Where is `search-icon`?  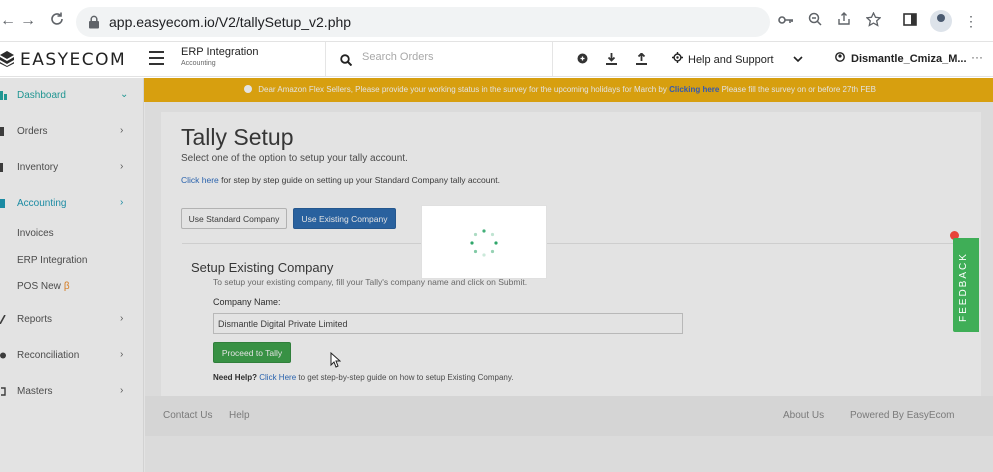
search-icon is located at coordinates (346, 60).